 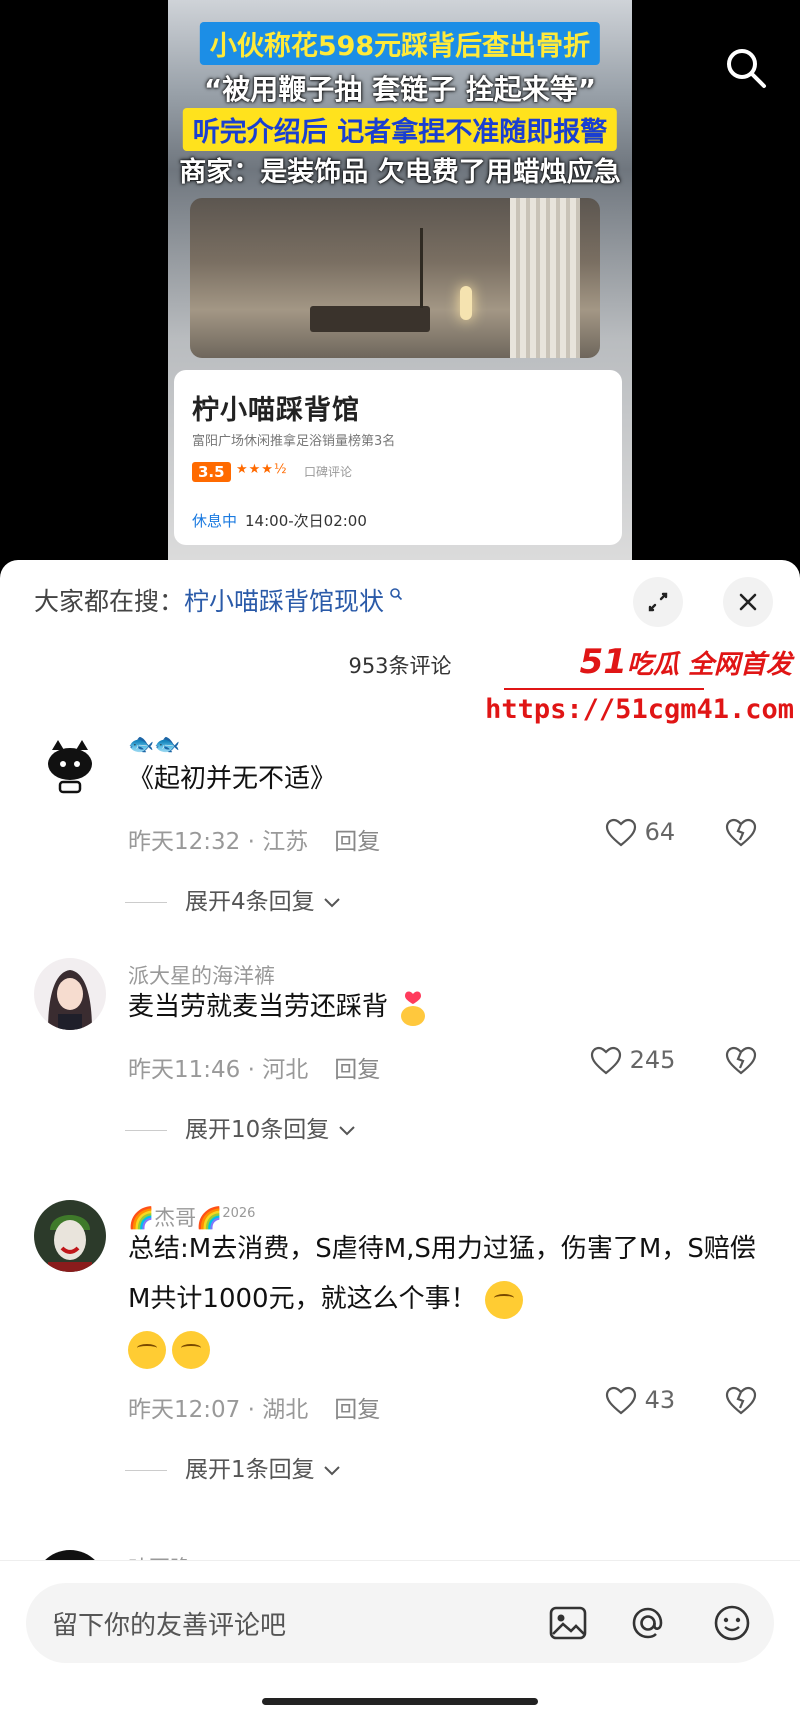 I want to click on video-caption-1: 小伙称花598元踩背后查出骨折, so click(x=400, y=43).